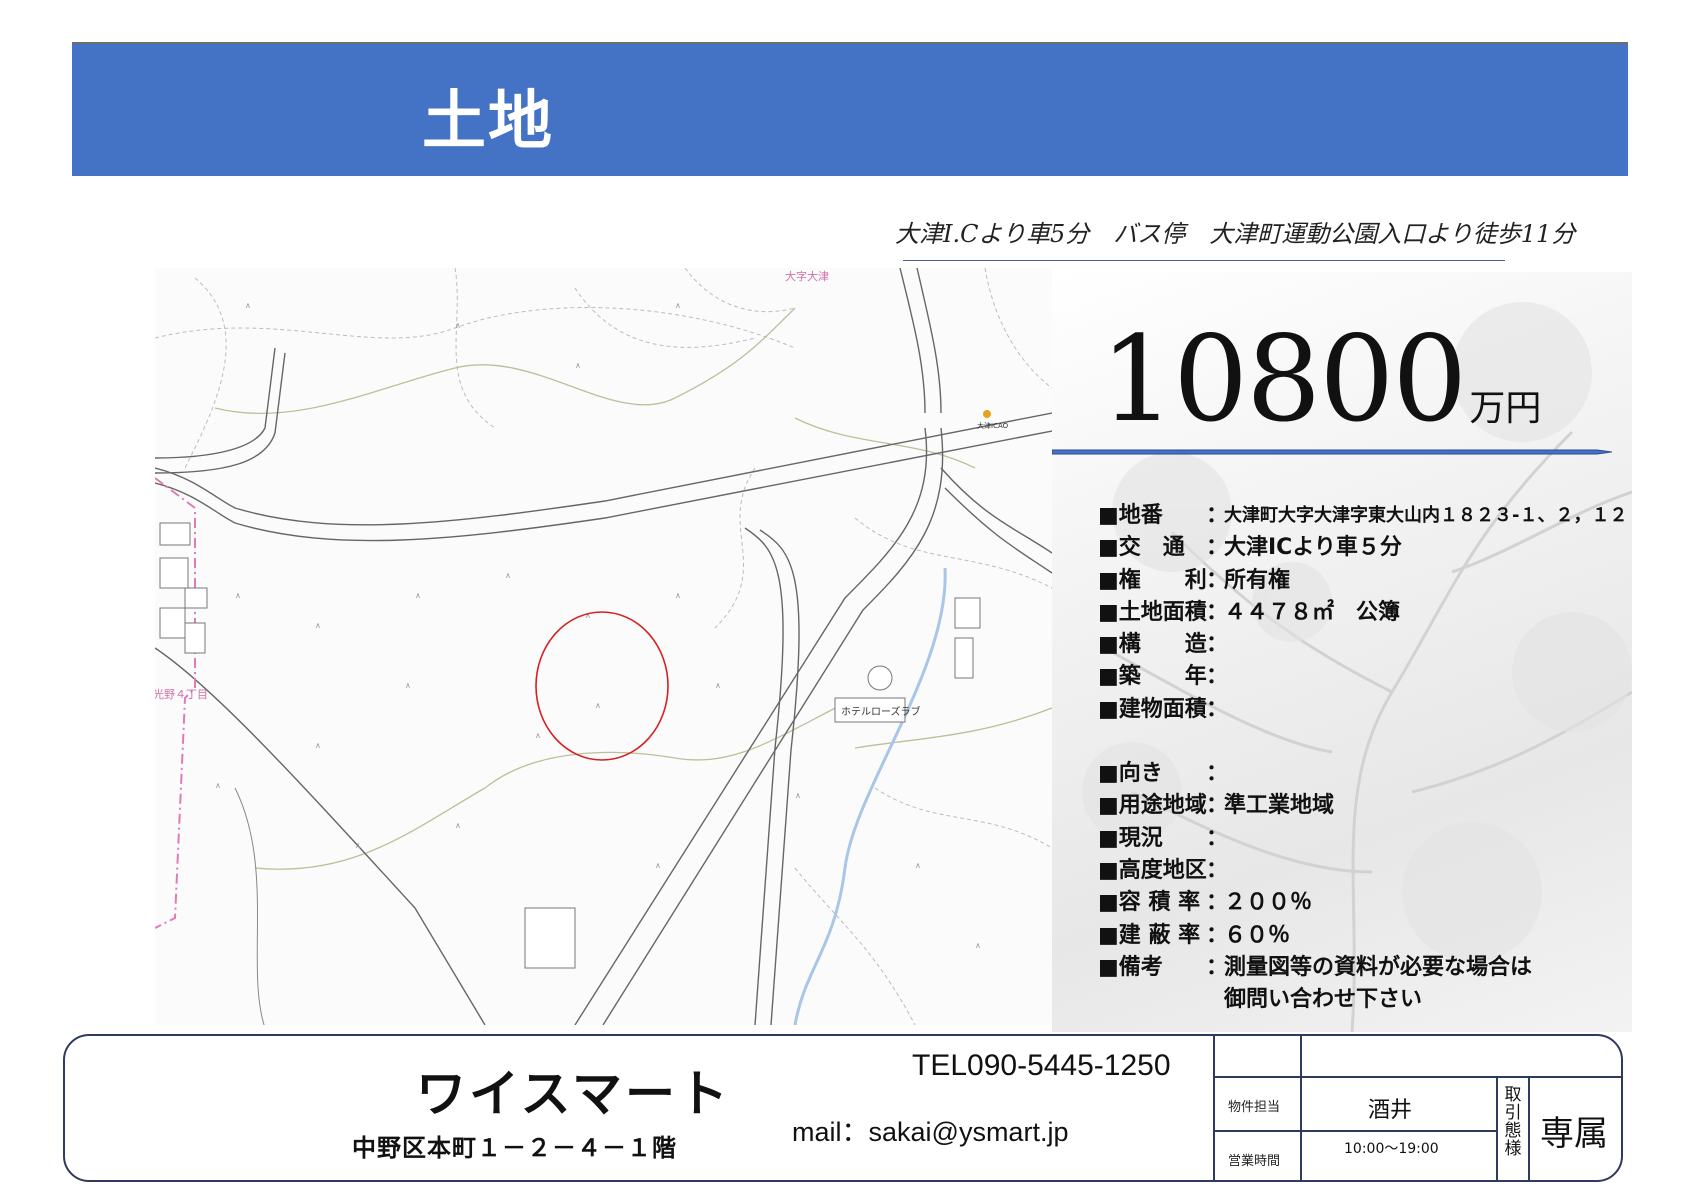  What do you see at coordinates (181, 694) in the screenshot?
I see `map-label-district: 光野４丁目` at bounding box center [181, 694].